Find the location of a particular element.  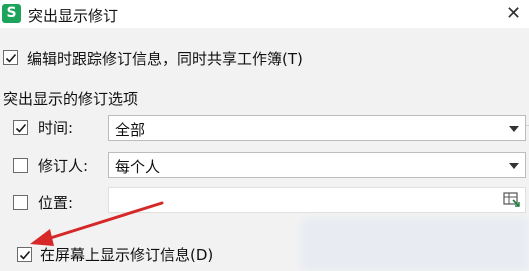

track-changes-checkbox is located at coordinates (10, 57).